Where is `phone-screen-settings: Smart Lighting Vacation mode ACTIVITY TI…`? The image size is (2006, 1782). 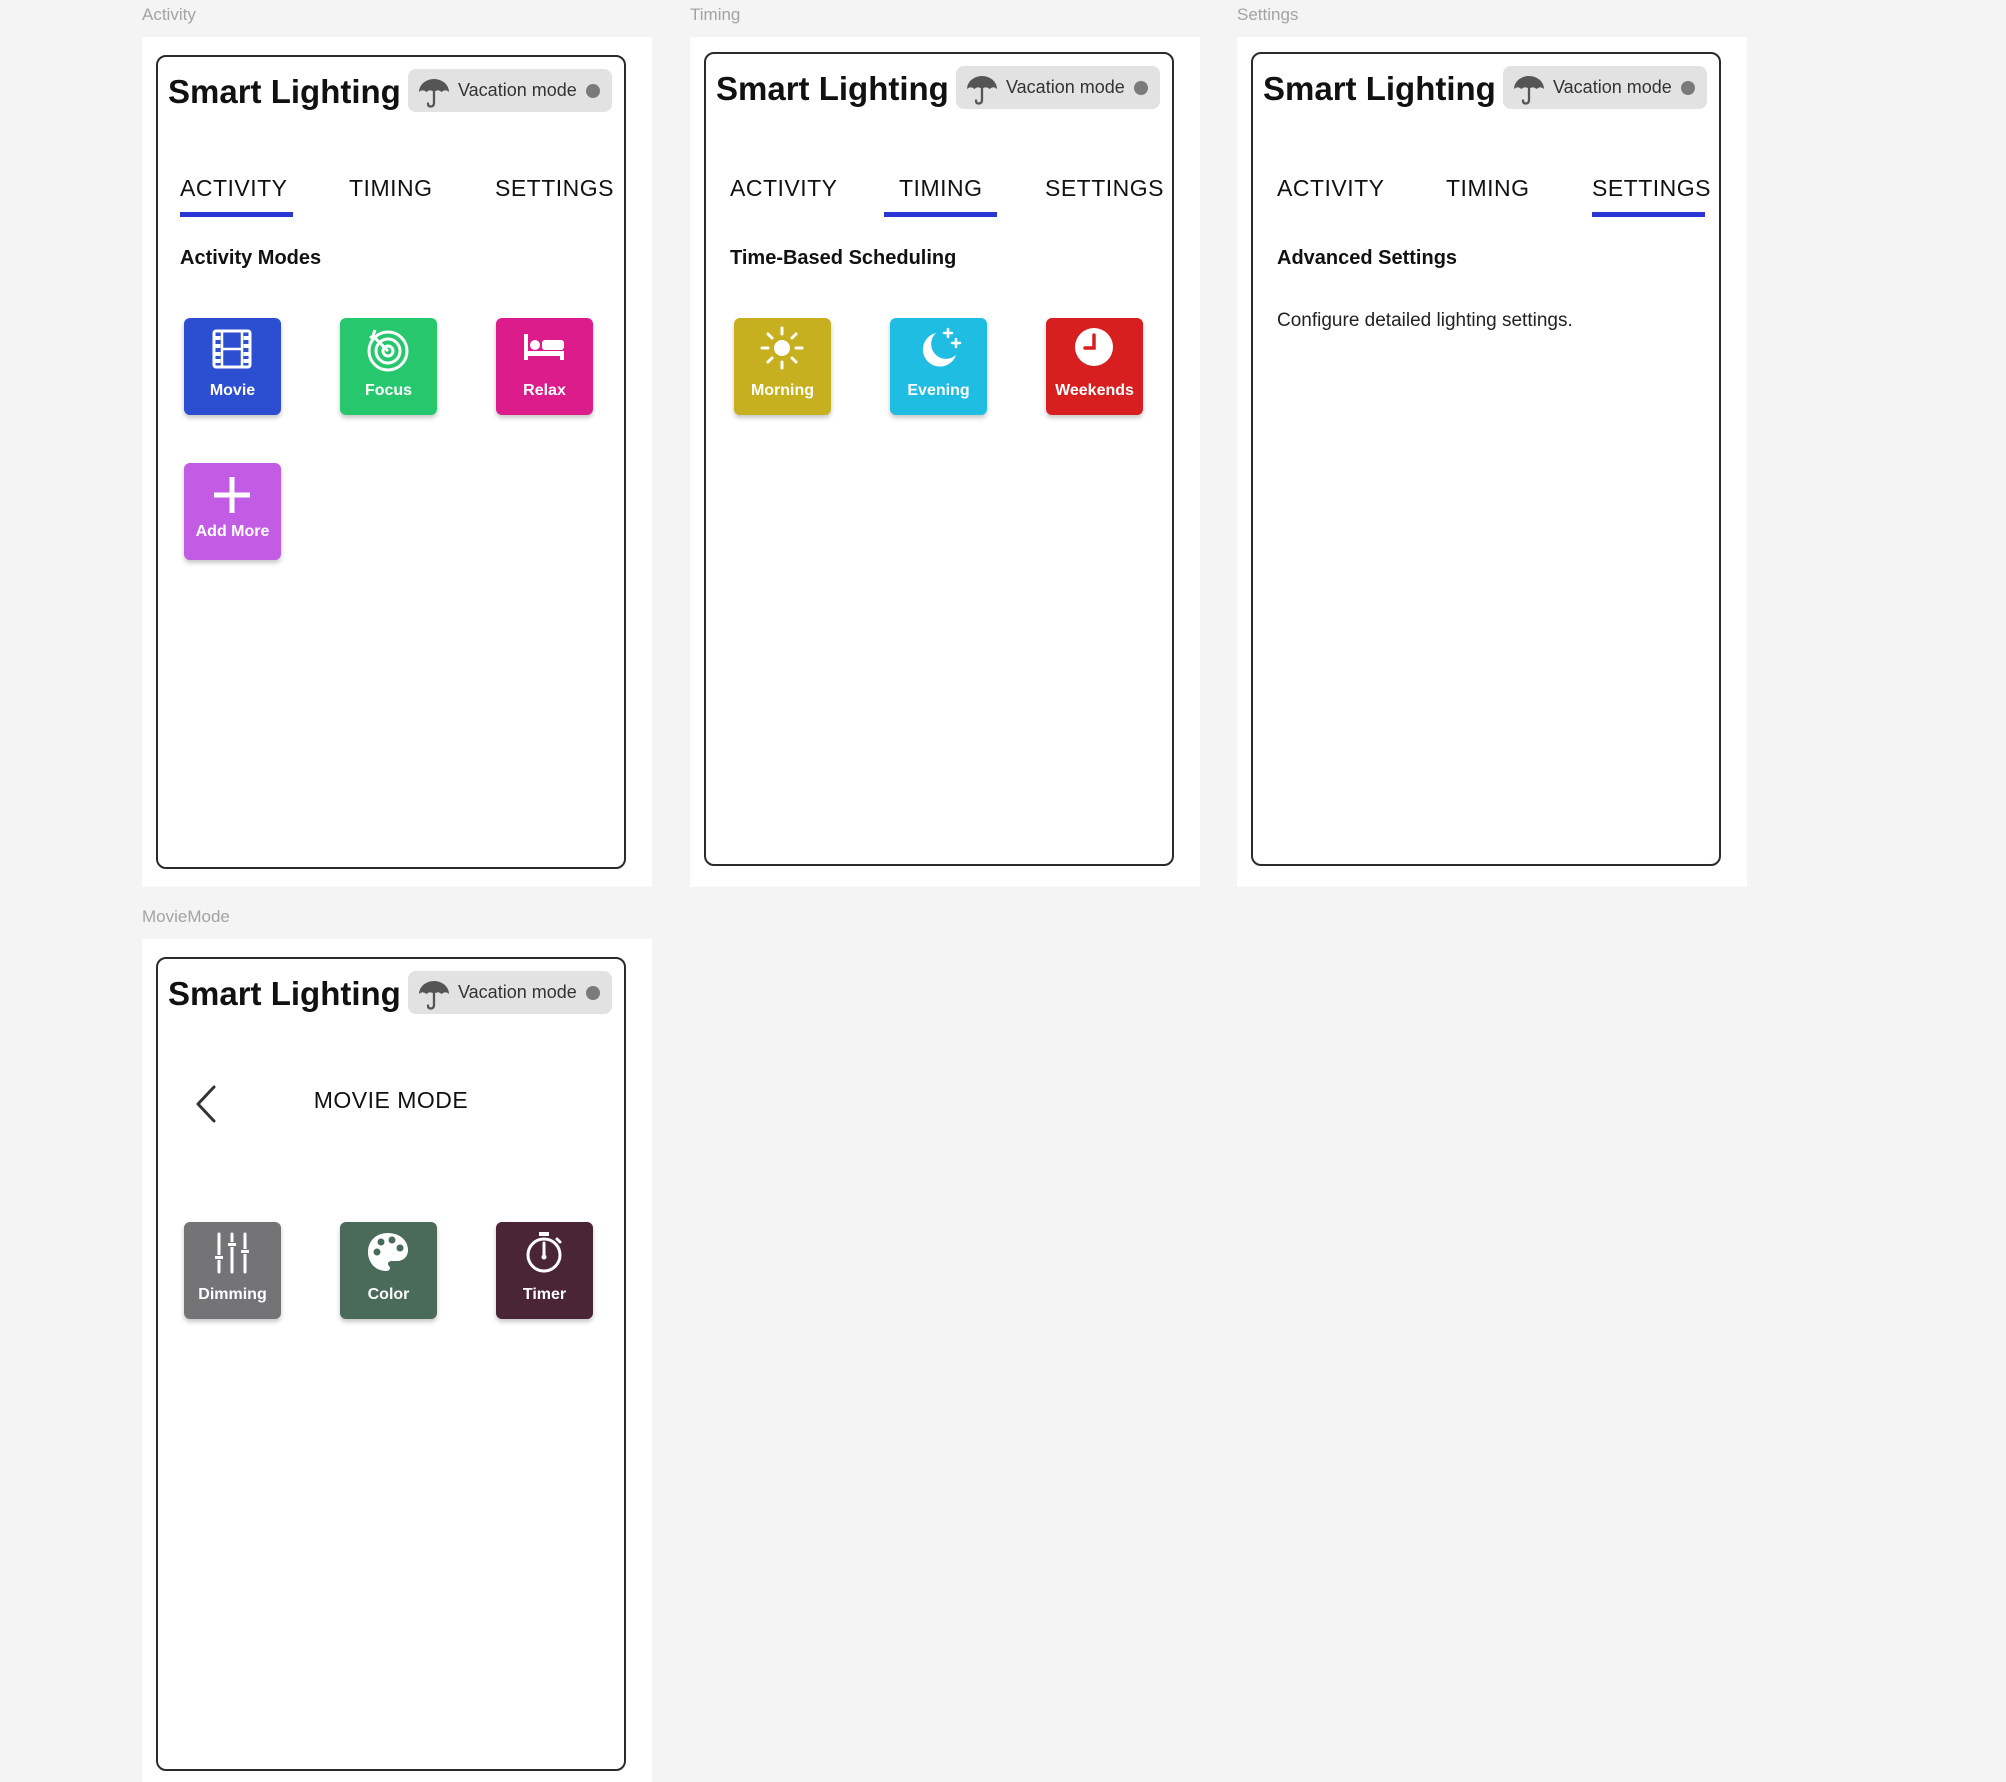 phone-screen-settings: Smart Lighting Vacation mode ACTIVITY TI… is located at coordinates (1486, 459).